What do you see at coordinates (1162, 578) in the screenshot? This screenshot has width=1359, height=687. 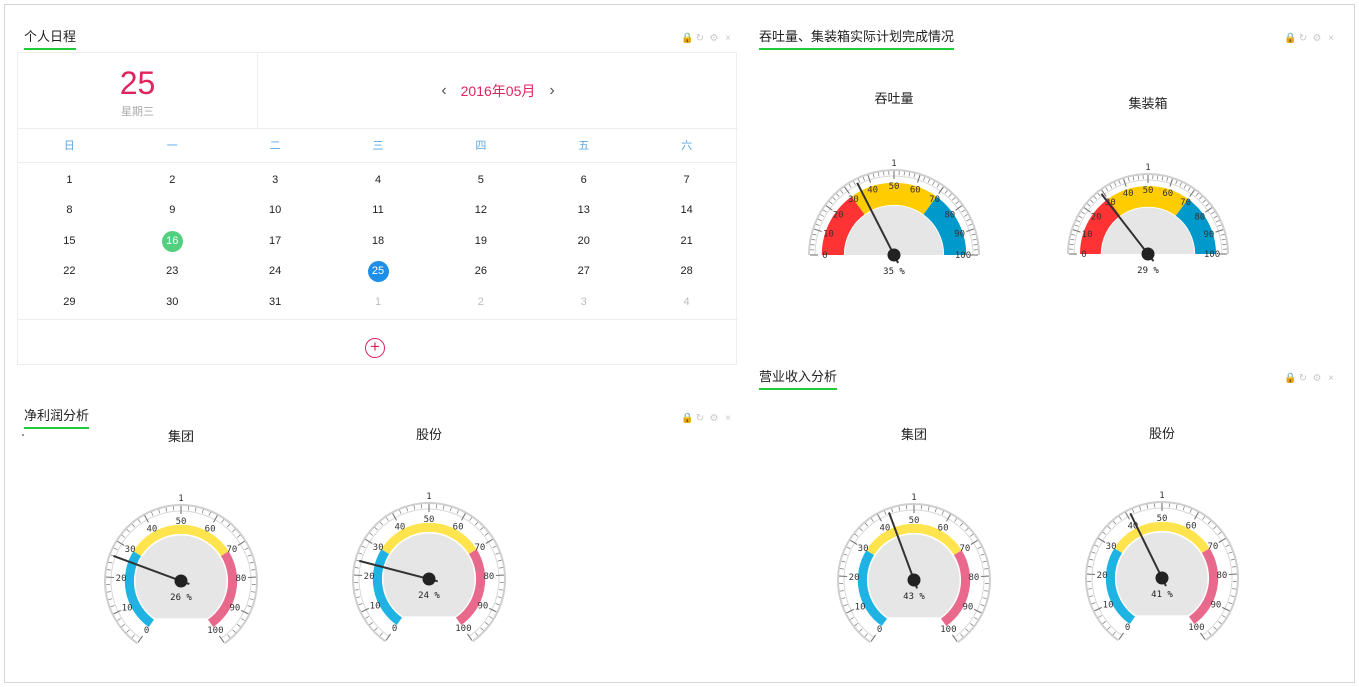 I see `gauge-hub` at bounding box center [1162, 578].